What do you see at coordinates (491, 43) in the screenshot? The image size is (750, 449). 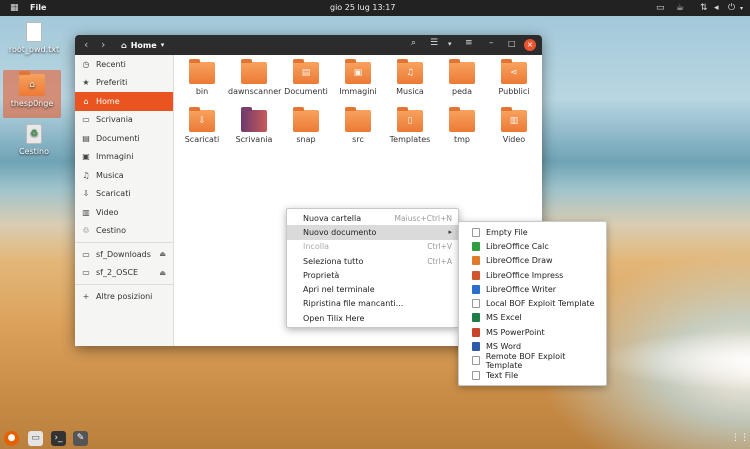 I see `minimize-icon: –` at bounding box center [491, 43].